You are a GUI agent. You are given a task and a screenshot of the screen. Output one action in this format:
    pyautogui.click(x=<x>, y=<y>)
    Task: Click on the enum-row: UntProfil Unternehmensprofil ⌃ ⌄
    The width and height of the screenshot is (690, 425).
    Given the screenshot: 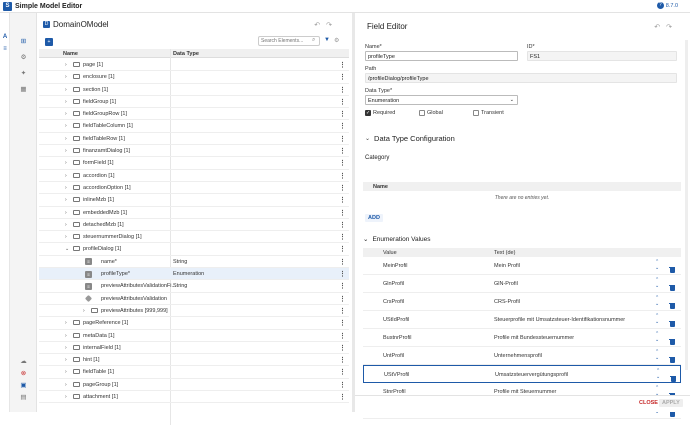 What is the action you would take?
    pyautogui.click(x=522, y=356)
    